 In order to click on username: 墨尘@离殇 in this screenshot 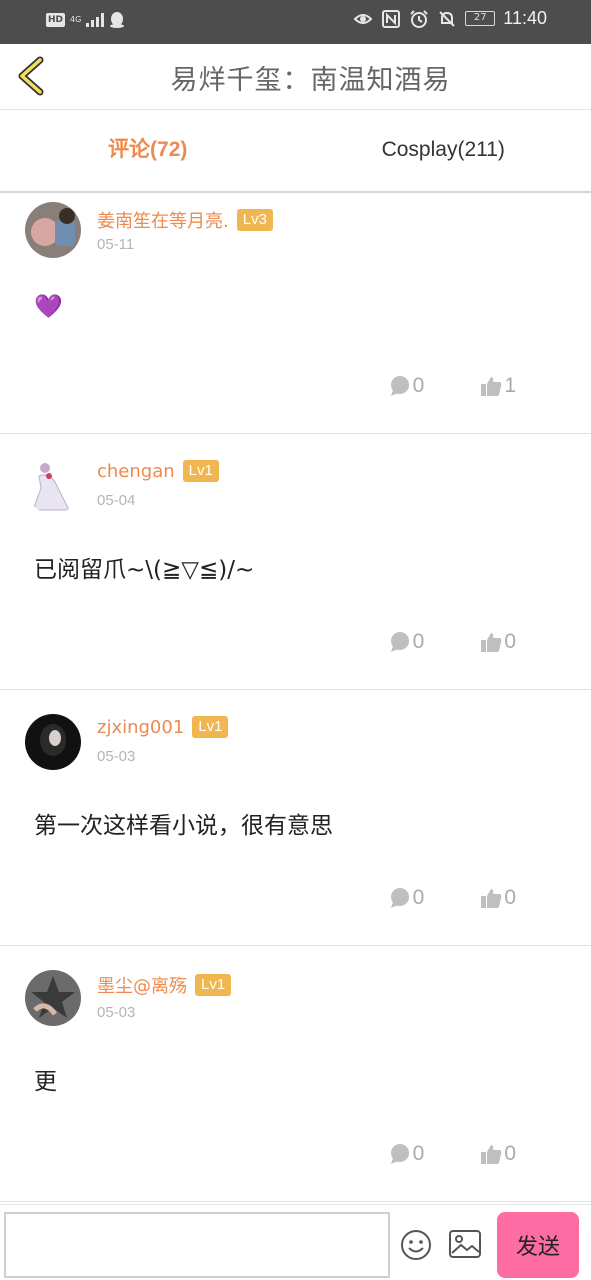, I will do `click(142, 985)`.